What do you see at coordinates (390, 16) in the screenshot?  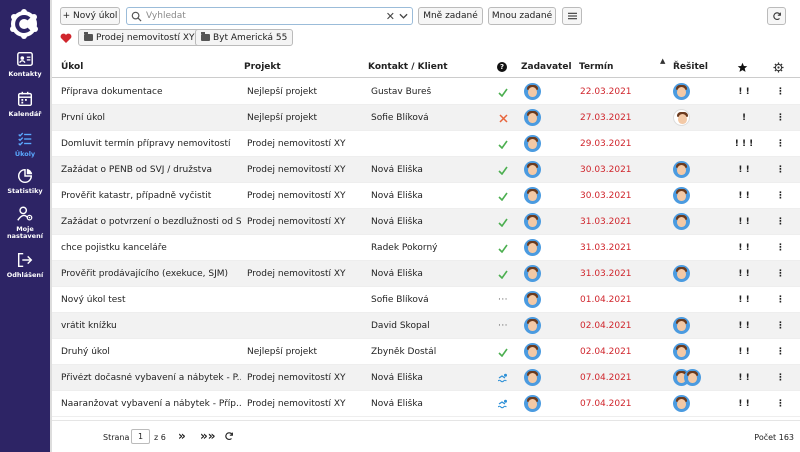 I see `clear-icon: ✕` at bounding box center [390, 16].